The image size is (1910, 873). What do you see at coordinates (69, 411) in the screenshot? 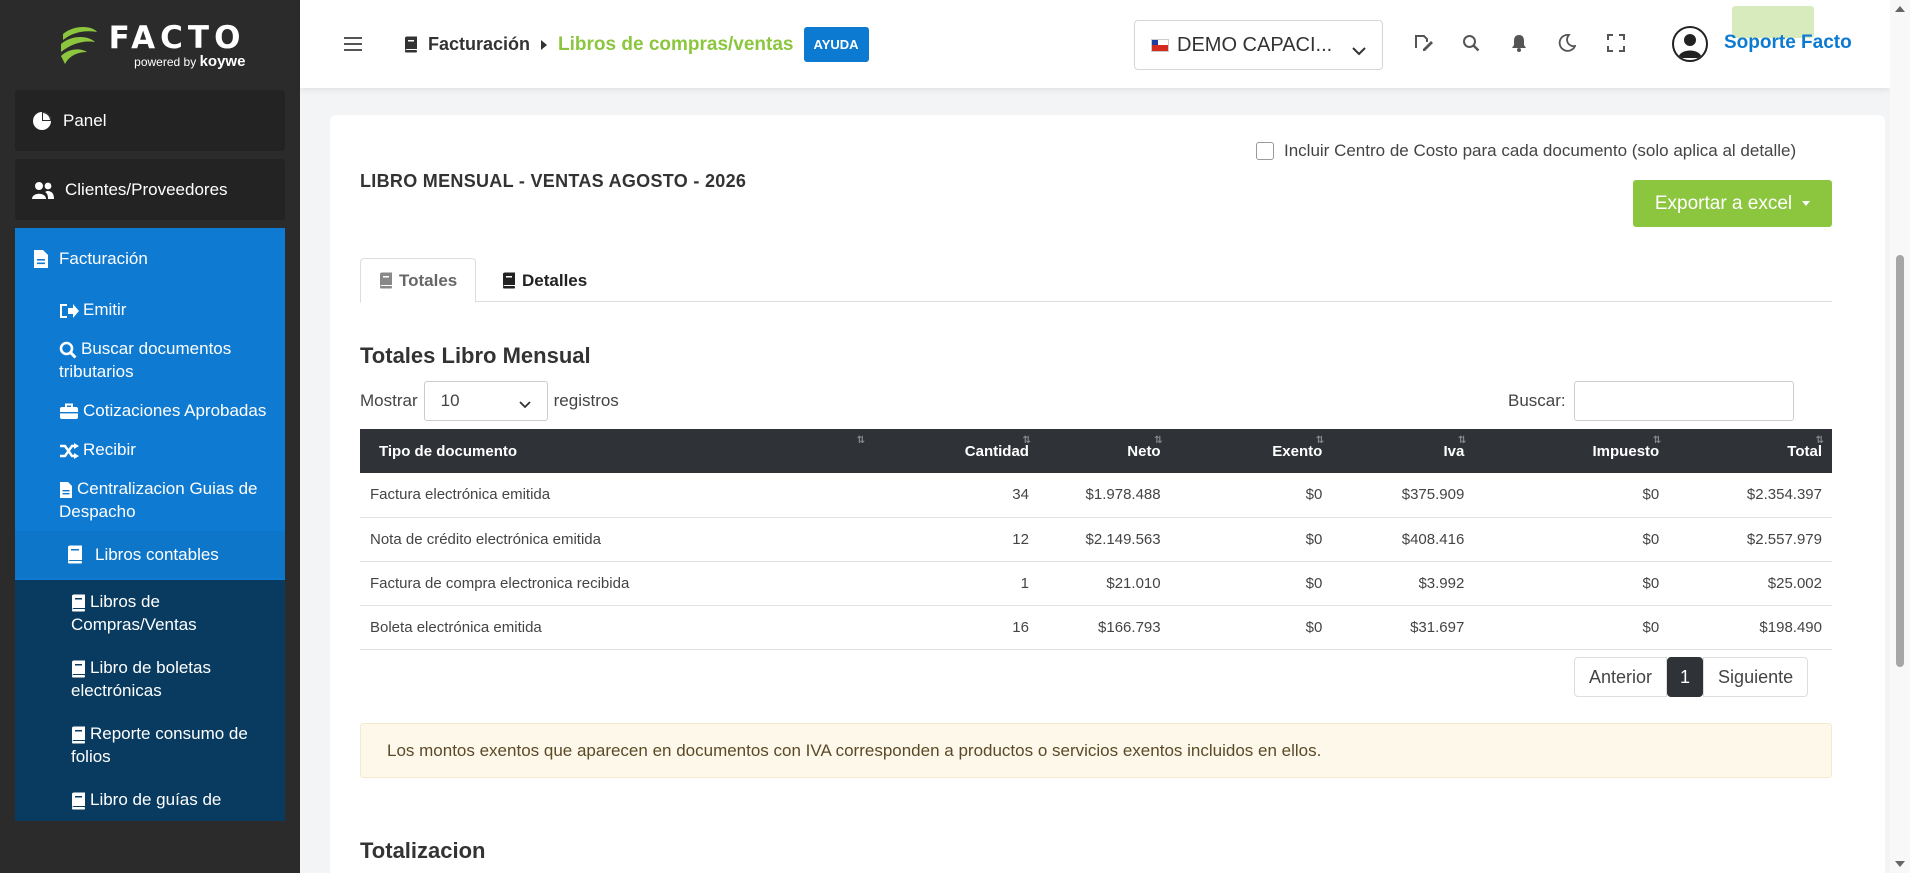
I see `briefcase-icon` at bounding box center [69, 411].